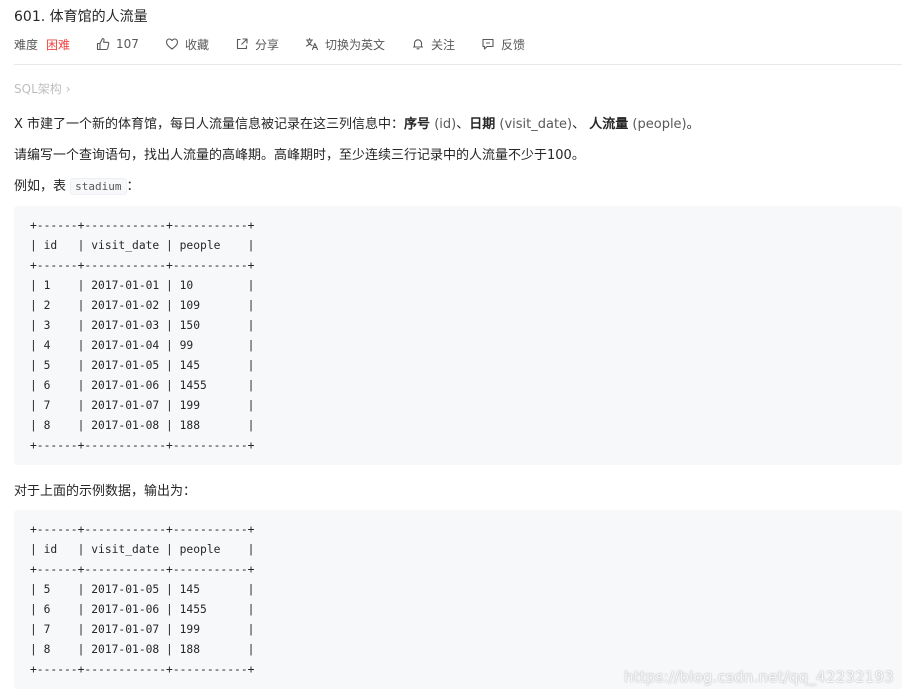 The height and width of the screenshot is (693, 902). What do you see at coordinates (196, 44) in the screenshot?
I see `favorite-label: 收藏` at bounding box center [196, 44].